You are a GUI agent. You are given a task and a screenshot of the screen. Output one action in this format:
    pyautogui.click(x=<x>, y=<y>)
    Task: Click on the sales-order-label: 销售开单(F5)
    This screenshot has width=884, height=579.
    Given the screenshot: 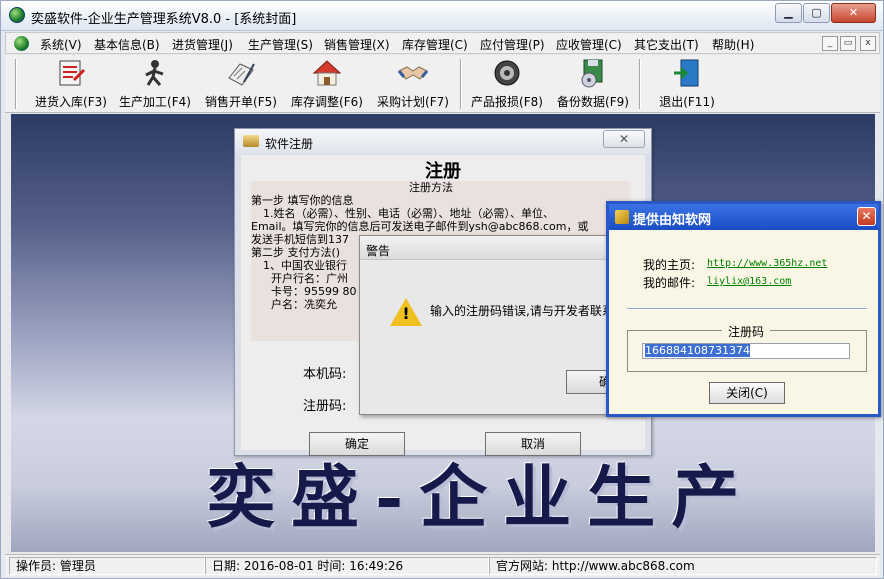 What is the action you would take?
    pyautogui.click(x=241, y=102)
    